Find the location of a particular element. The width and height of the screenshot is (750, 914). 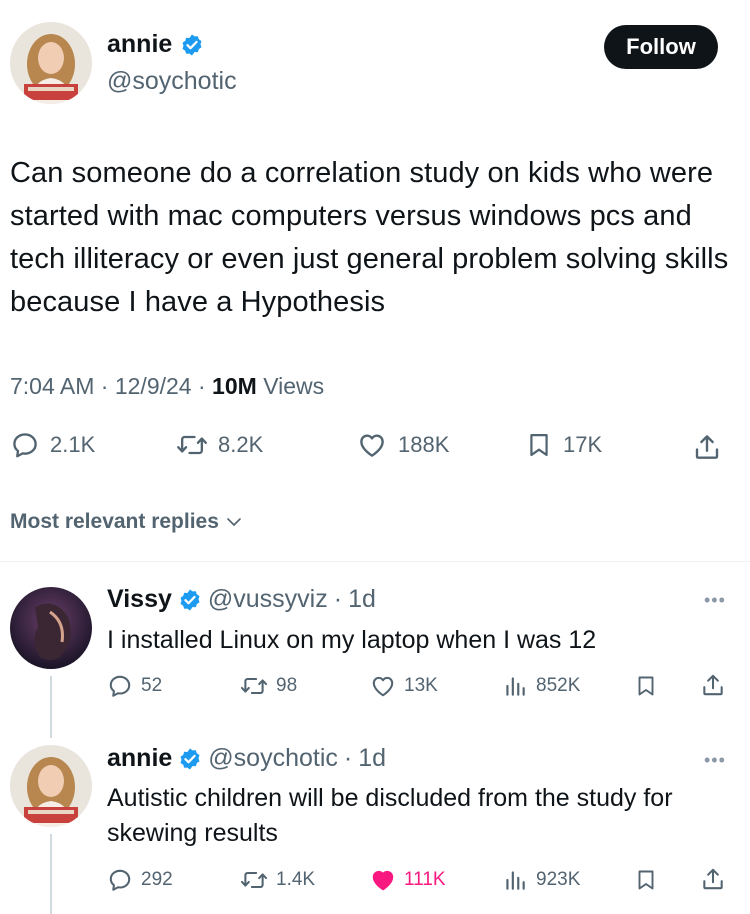

repost-button: 98 is located at coordinates (268, 686).